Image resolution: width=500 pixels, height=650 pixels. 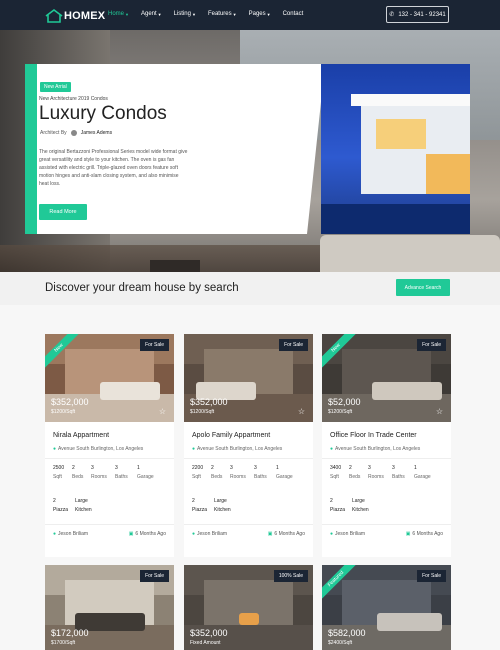 I want to click on listing-price: $52,000, so click(x=344, y=402).